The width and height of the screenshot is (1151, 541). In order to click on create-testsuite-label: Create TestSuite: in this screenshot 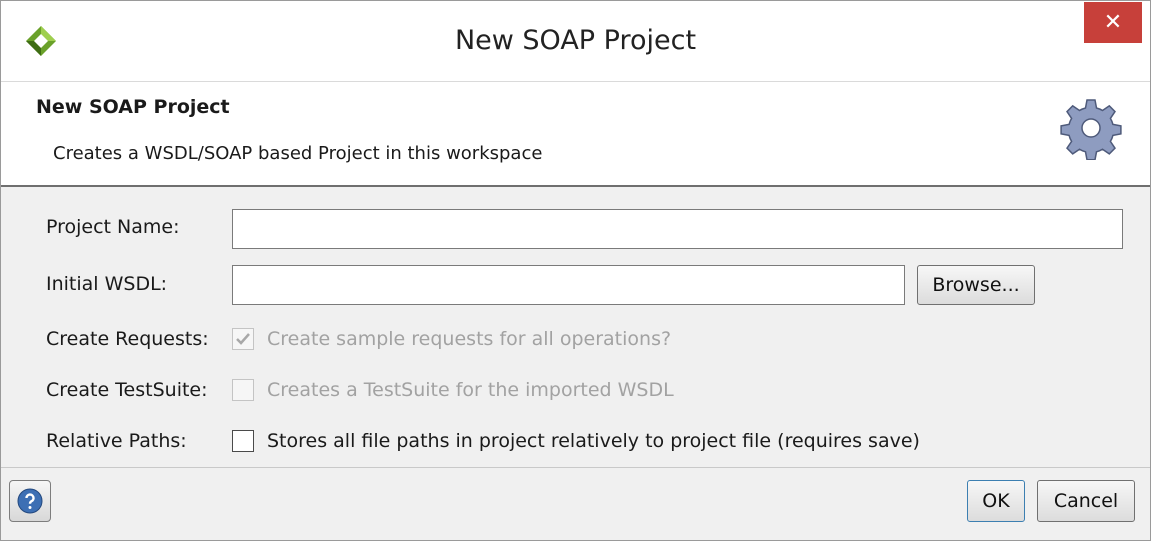, I will do `click(127, 390)`.